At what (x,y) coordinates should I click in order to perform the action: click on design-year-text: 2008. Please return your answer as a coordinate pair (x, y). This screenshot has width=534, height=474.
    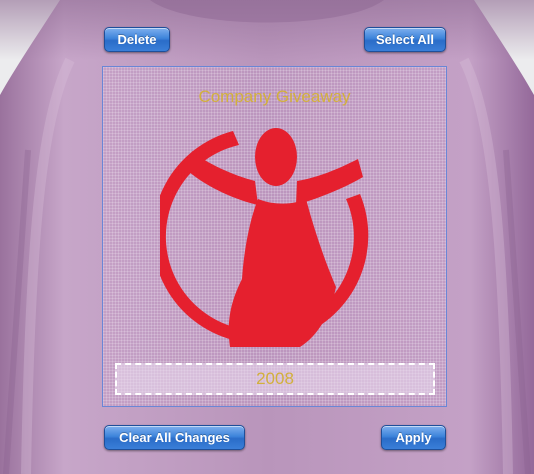
    Looking at the image, I should click on (275, 379).